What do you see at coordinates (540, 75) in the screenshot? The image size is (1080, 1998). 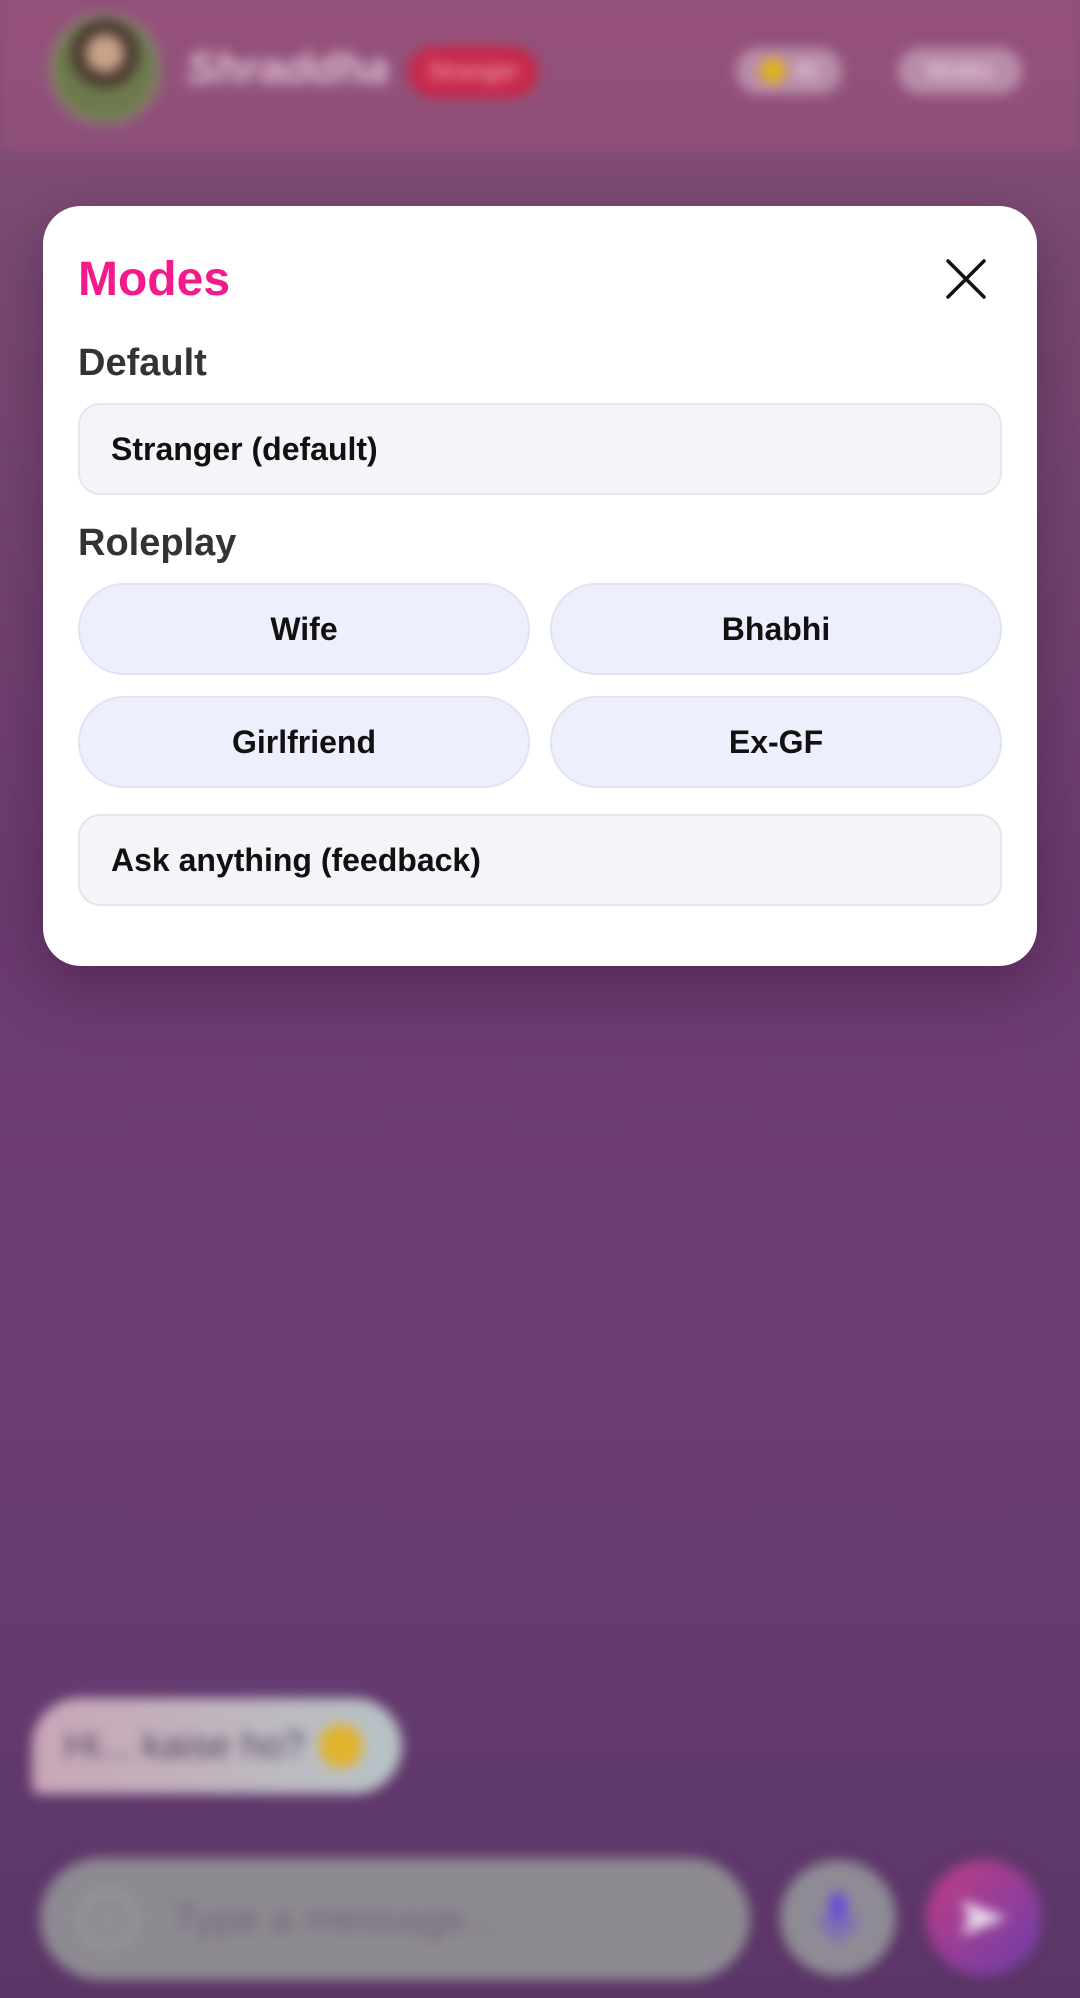 I see `chat-header: Shraddha Stranger 90 Modes` at bounding box center [540, 75].